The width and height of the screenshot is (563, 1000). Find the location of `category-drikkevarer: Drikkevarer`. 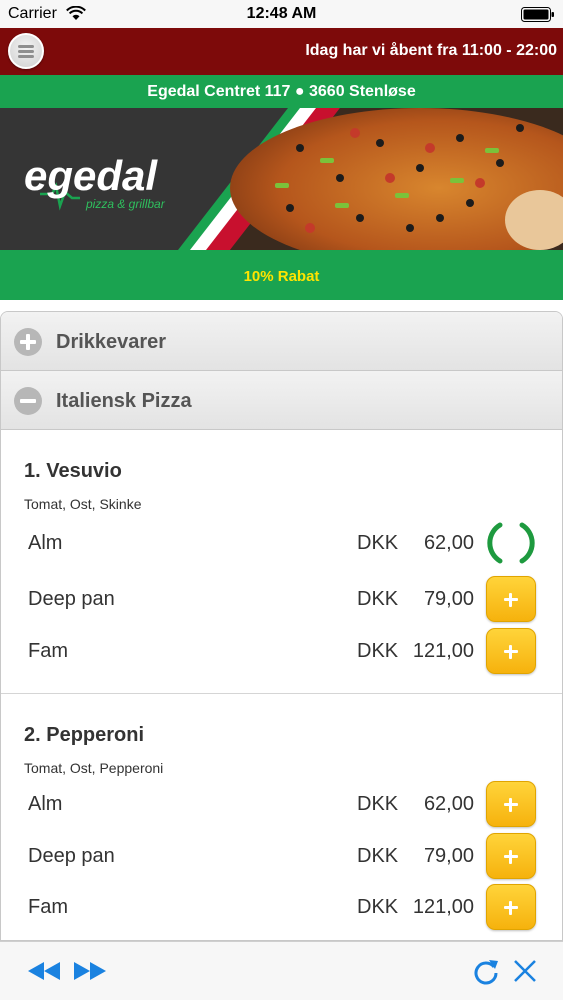

category-drikkevarer: Drikkevarer is located at coordinates (281, 341).